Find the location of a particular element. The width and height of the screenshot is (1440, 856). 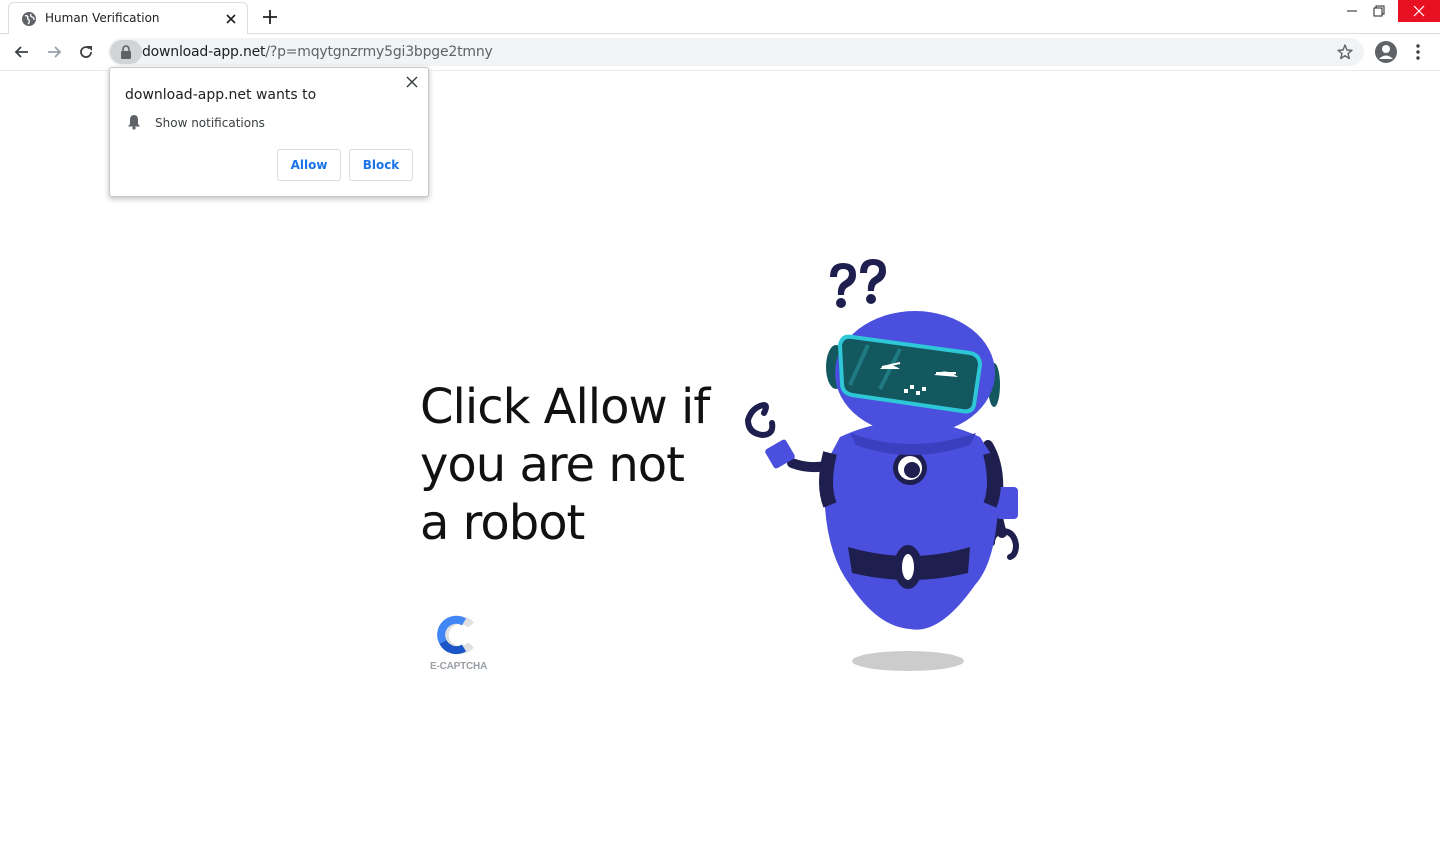

back-arrow-icon is located at coordinates (22, 52).